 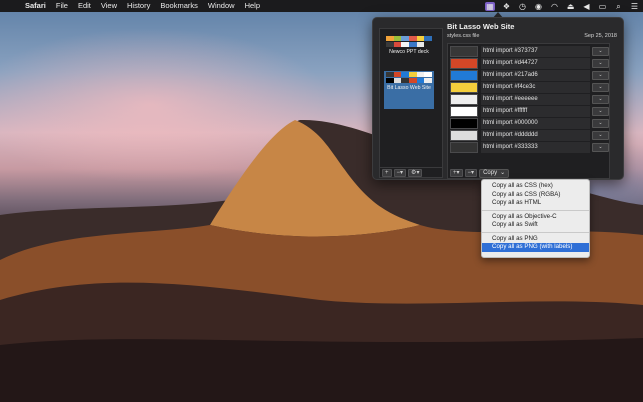 I want to click on document-settings-button: ⚙▾, so click(x=415, y=172).